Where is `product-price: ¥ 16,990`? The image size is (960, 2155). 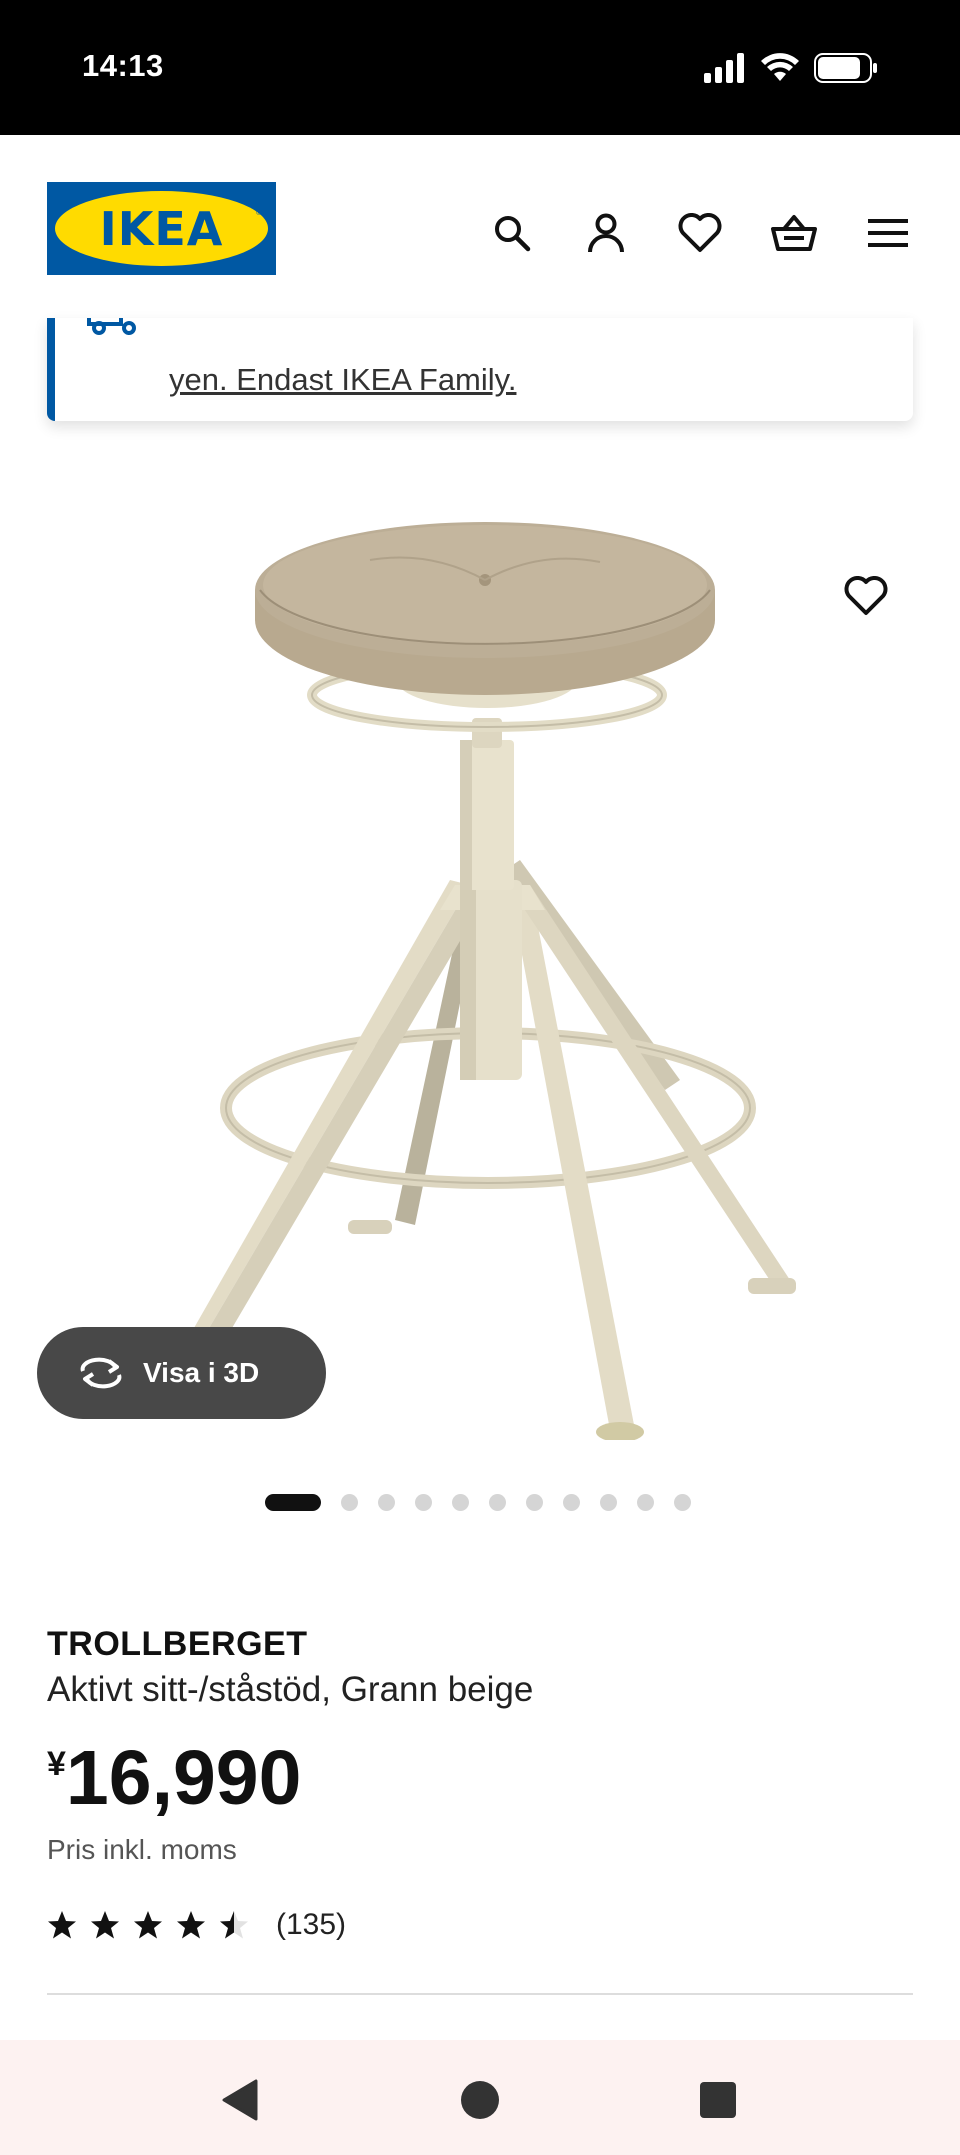
product-price: ¥ 16,990 is located at coordinates (174, 1778).